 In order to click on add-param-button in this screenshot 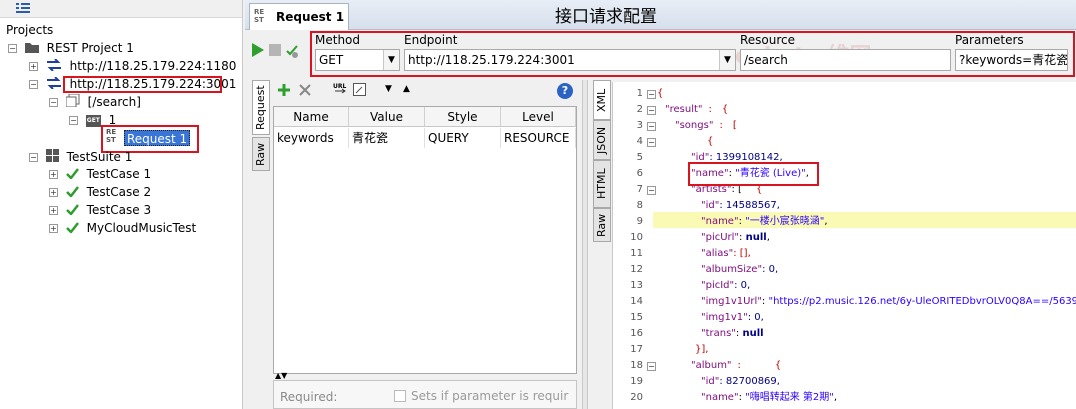, I will do `click(284, 91)`.